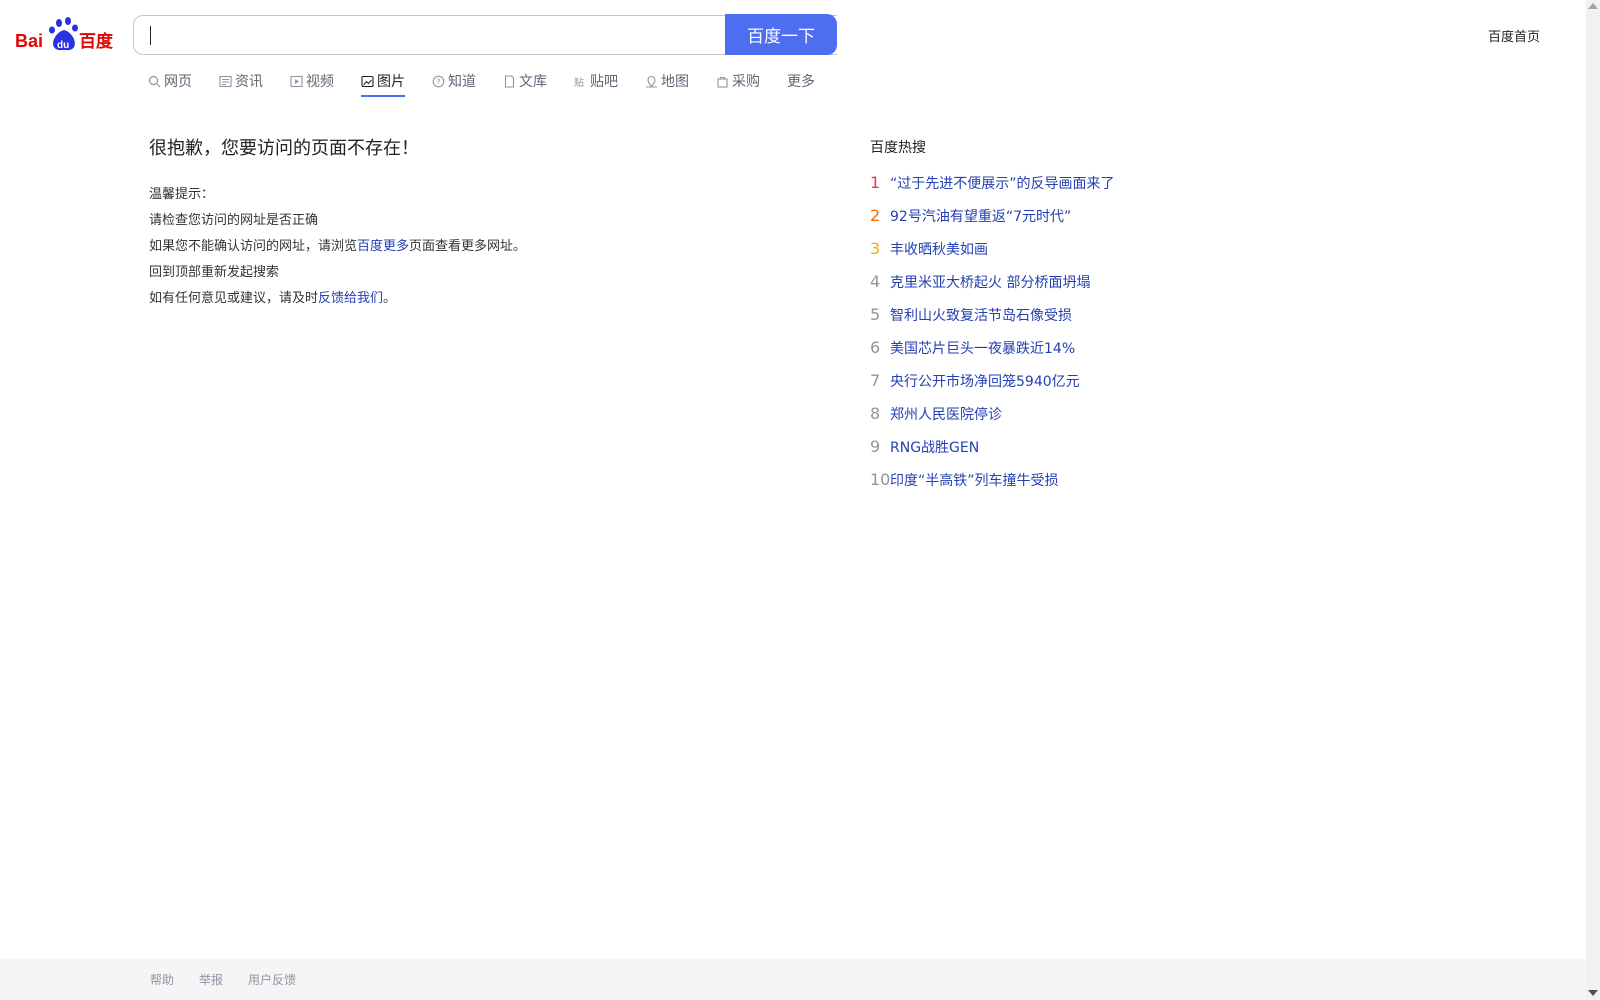 The image size is (1600, 1000). I want to click on news-icon, so click(225, 81).